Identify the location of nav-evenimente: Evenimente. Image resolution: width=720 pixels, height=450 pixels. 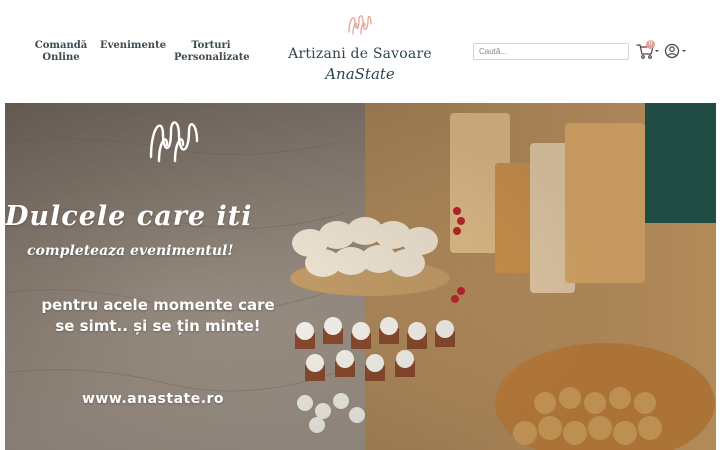
(133, 46).